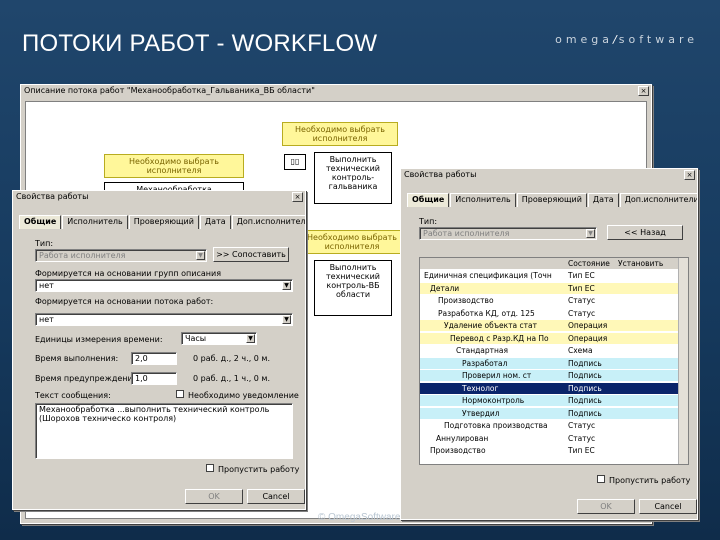  Describe the element at coordinates (251, 254) in the screenshot. I see `match-button: >> Сопоставить` at that location.